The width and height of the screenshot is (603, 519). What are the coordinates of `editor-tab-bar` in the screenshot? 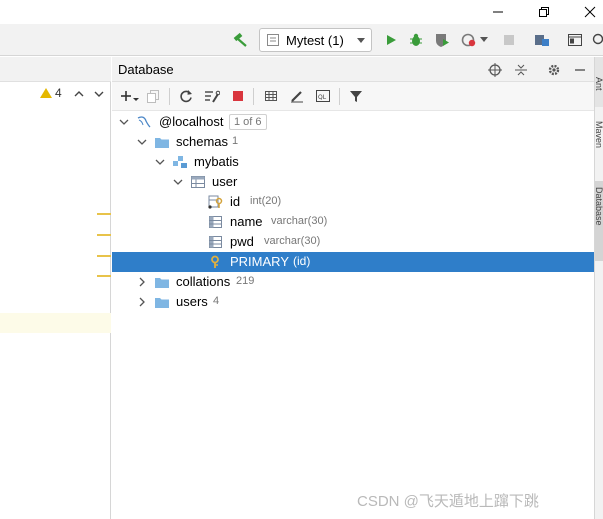 It's located at (55, 69).